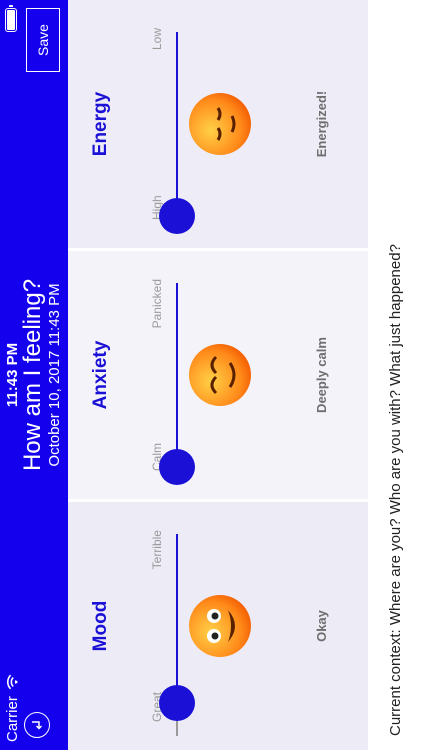 This screenshot has height=750, width=422. What do you see at coordinates (100, 375) in the screenshot?
I see `anxiety-title: Anxiety` at bounding box center [100, 375].